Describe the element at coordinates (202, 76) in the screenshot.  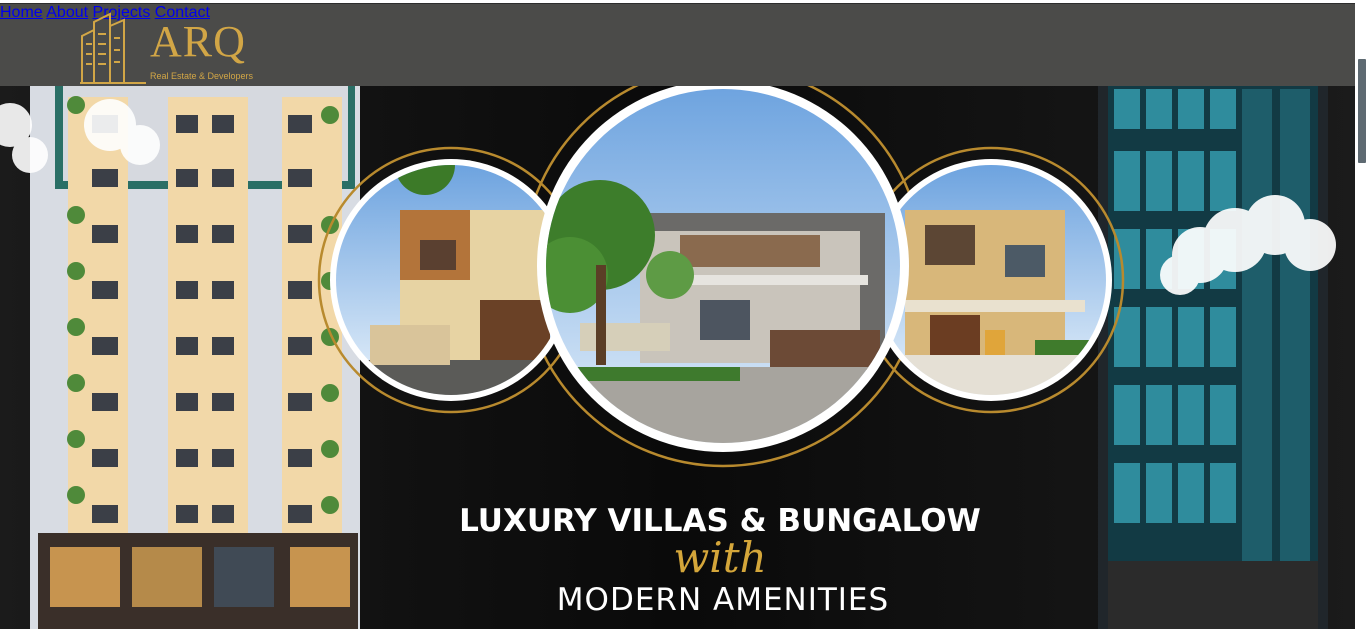
I see `brand-tagline: Real Estate & Developers` at that location.